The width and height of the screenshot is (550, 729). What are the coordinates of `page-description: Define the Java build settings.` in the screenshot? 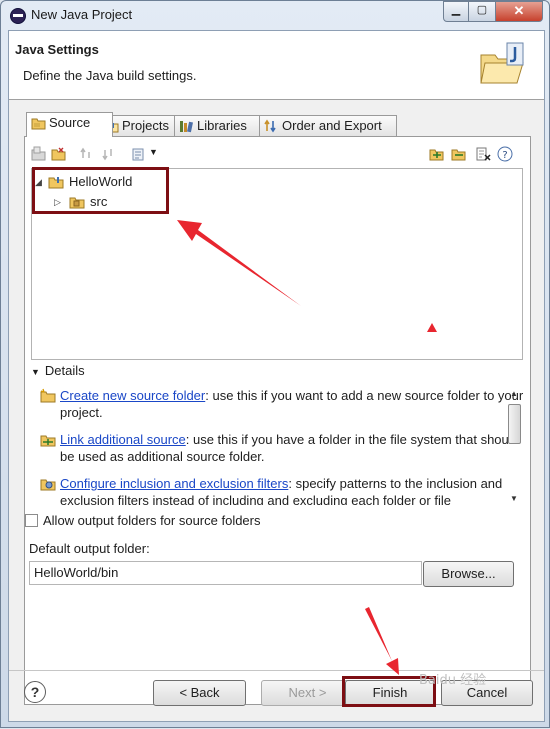 It's located at (110, 75).